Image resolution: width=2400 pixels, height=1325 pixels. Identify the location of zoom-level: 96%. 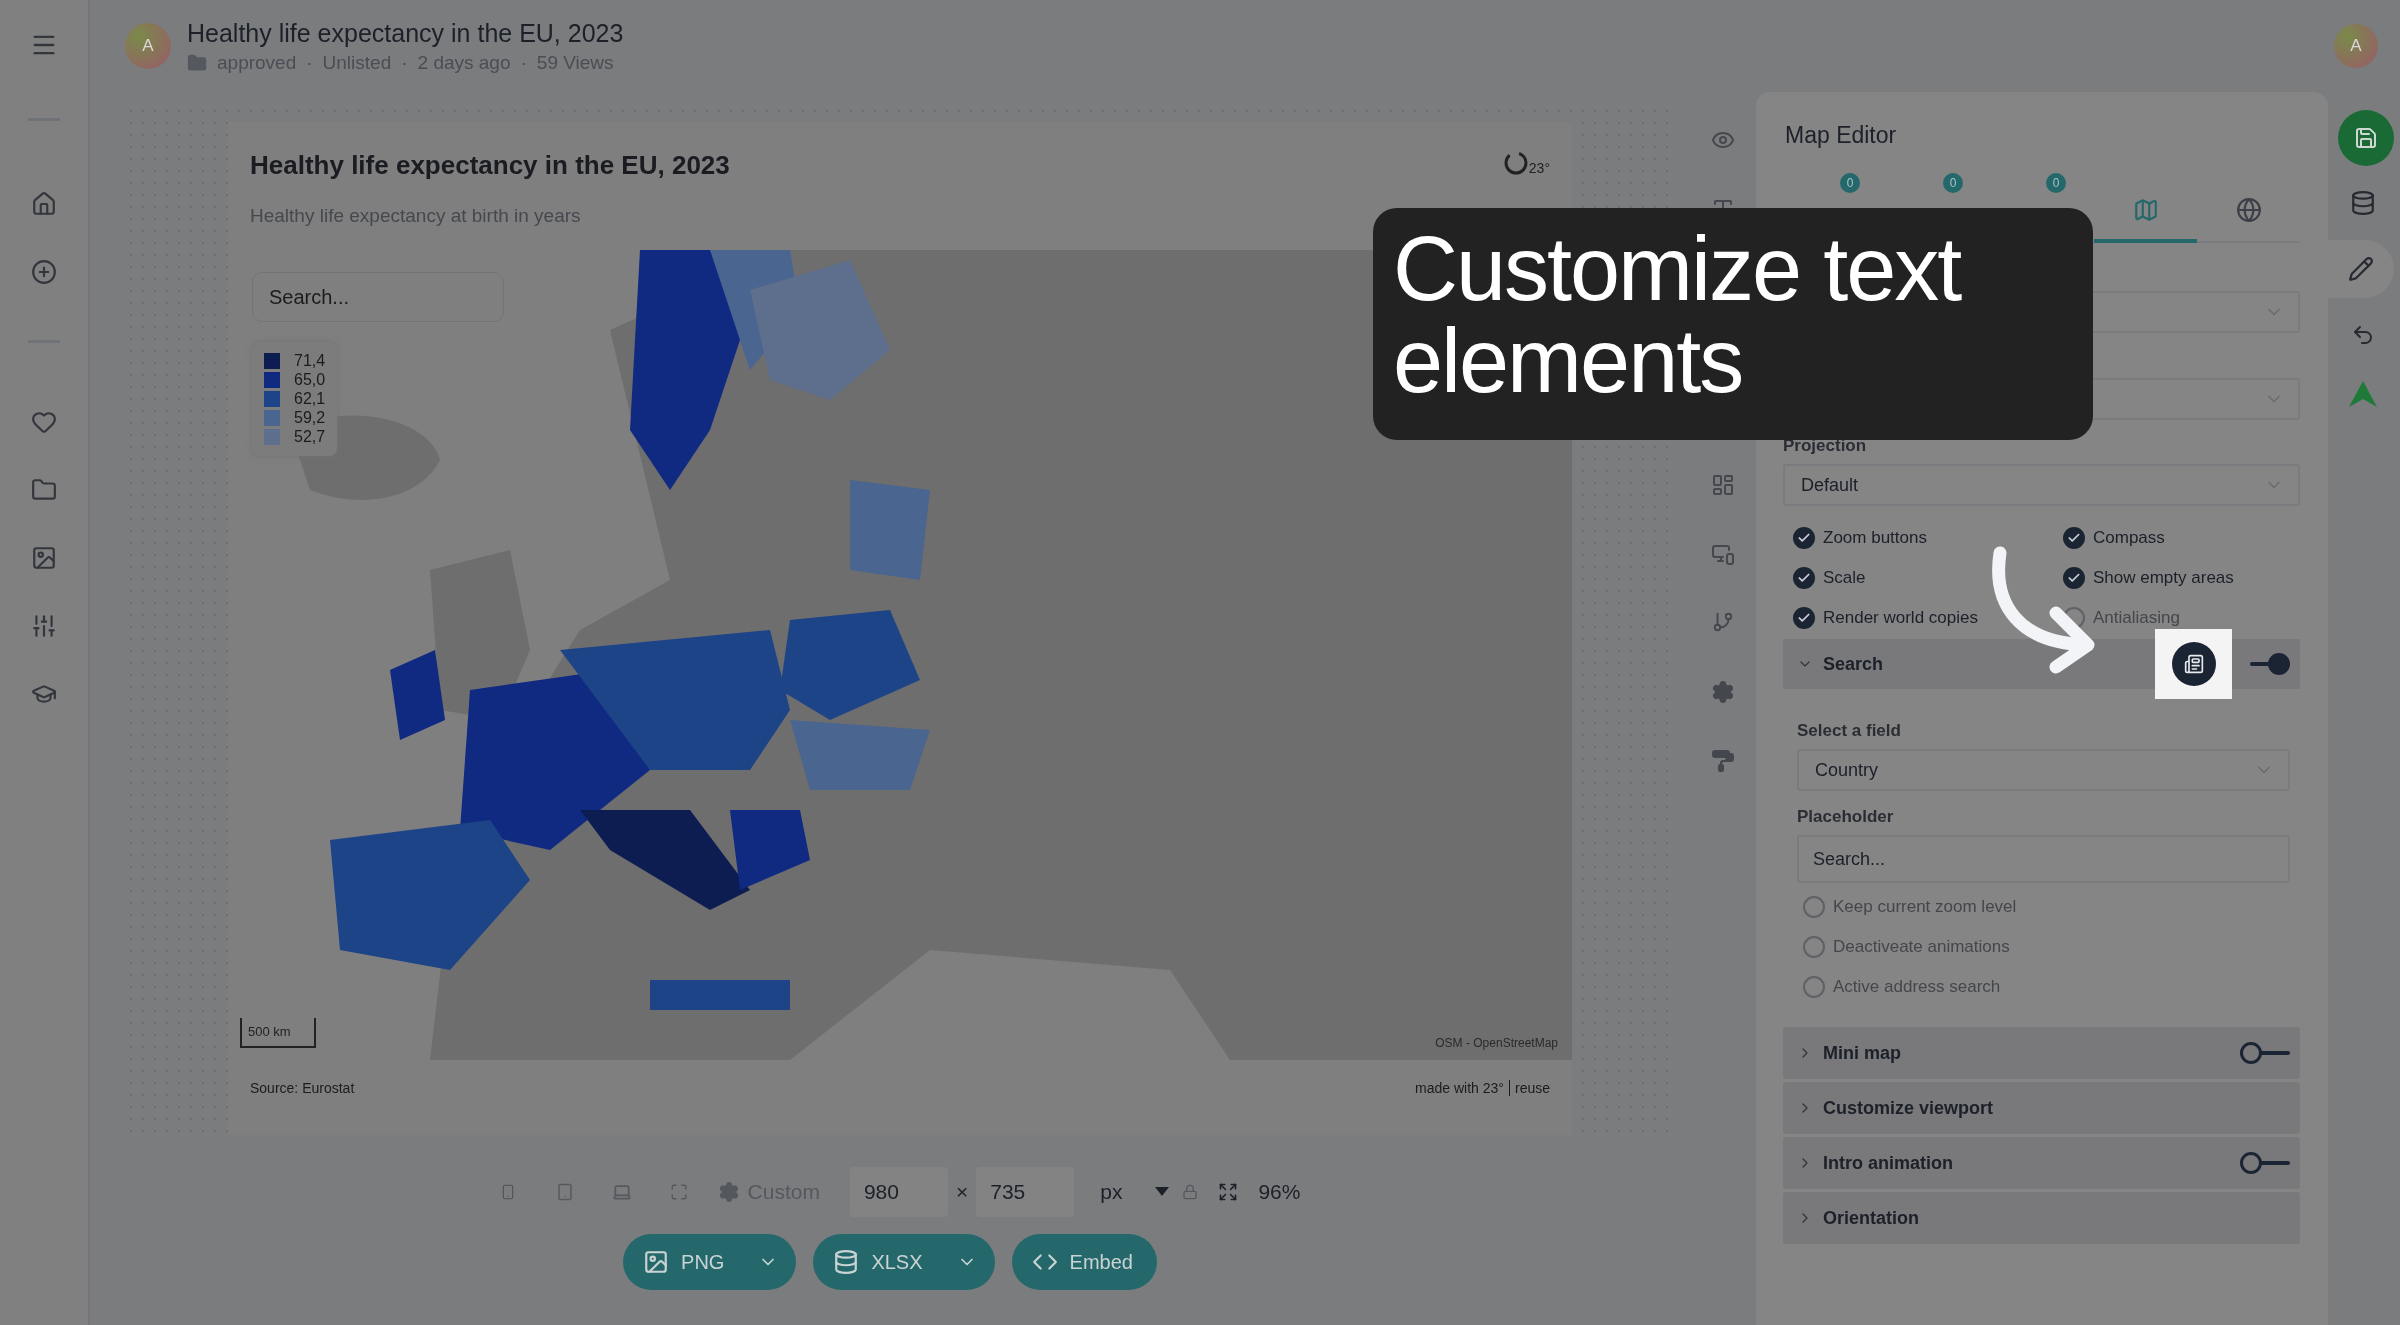
(1279, 1192).